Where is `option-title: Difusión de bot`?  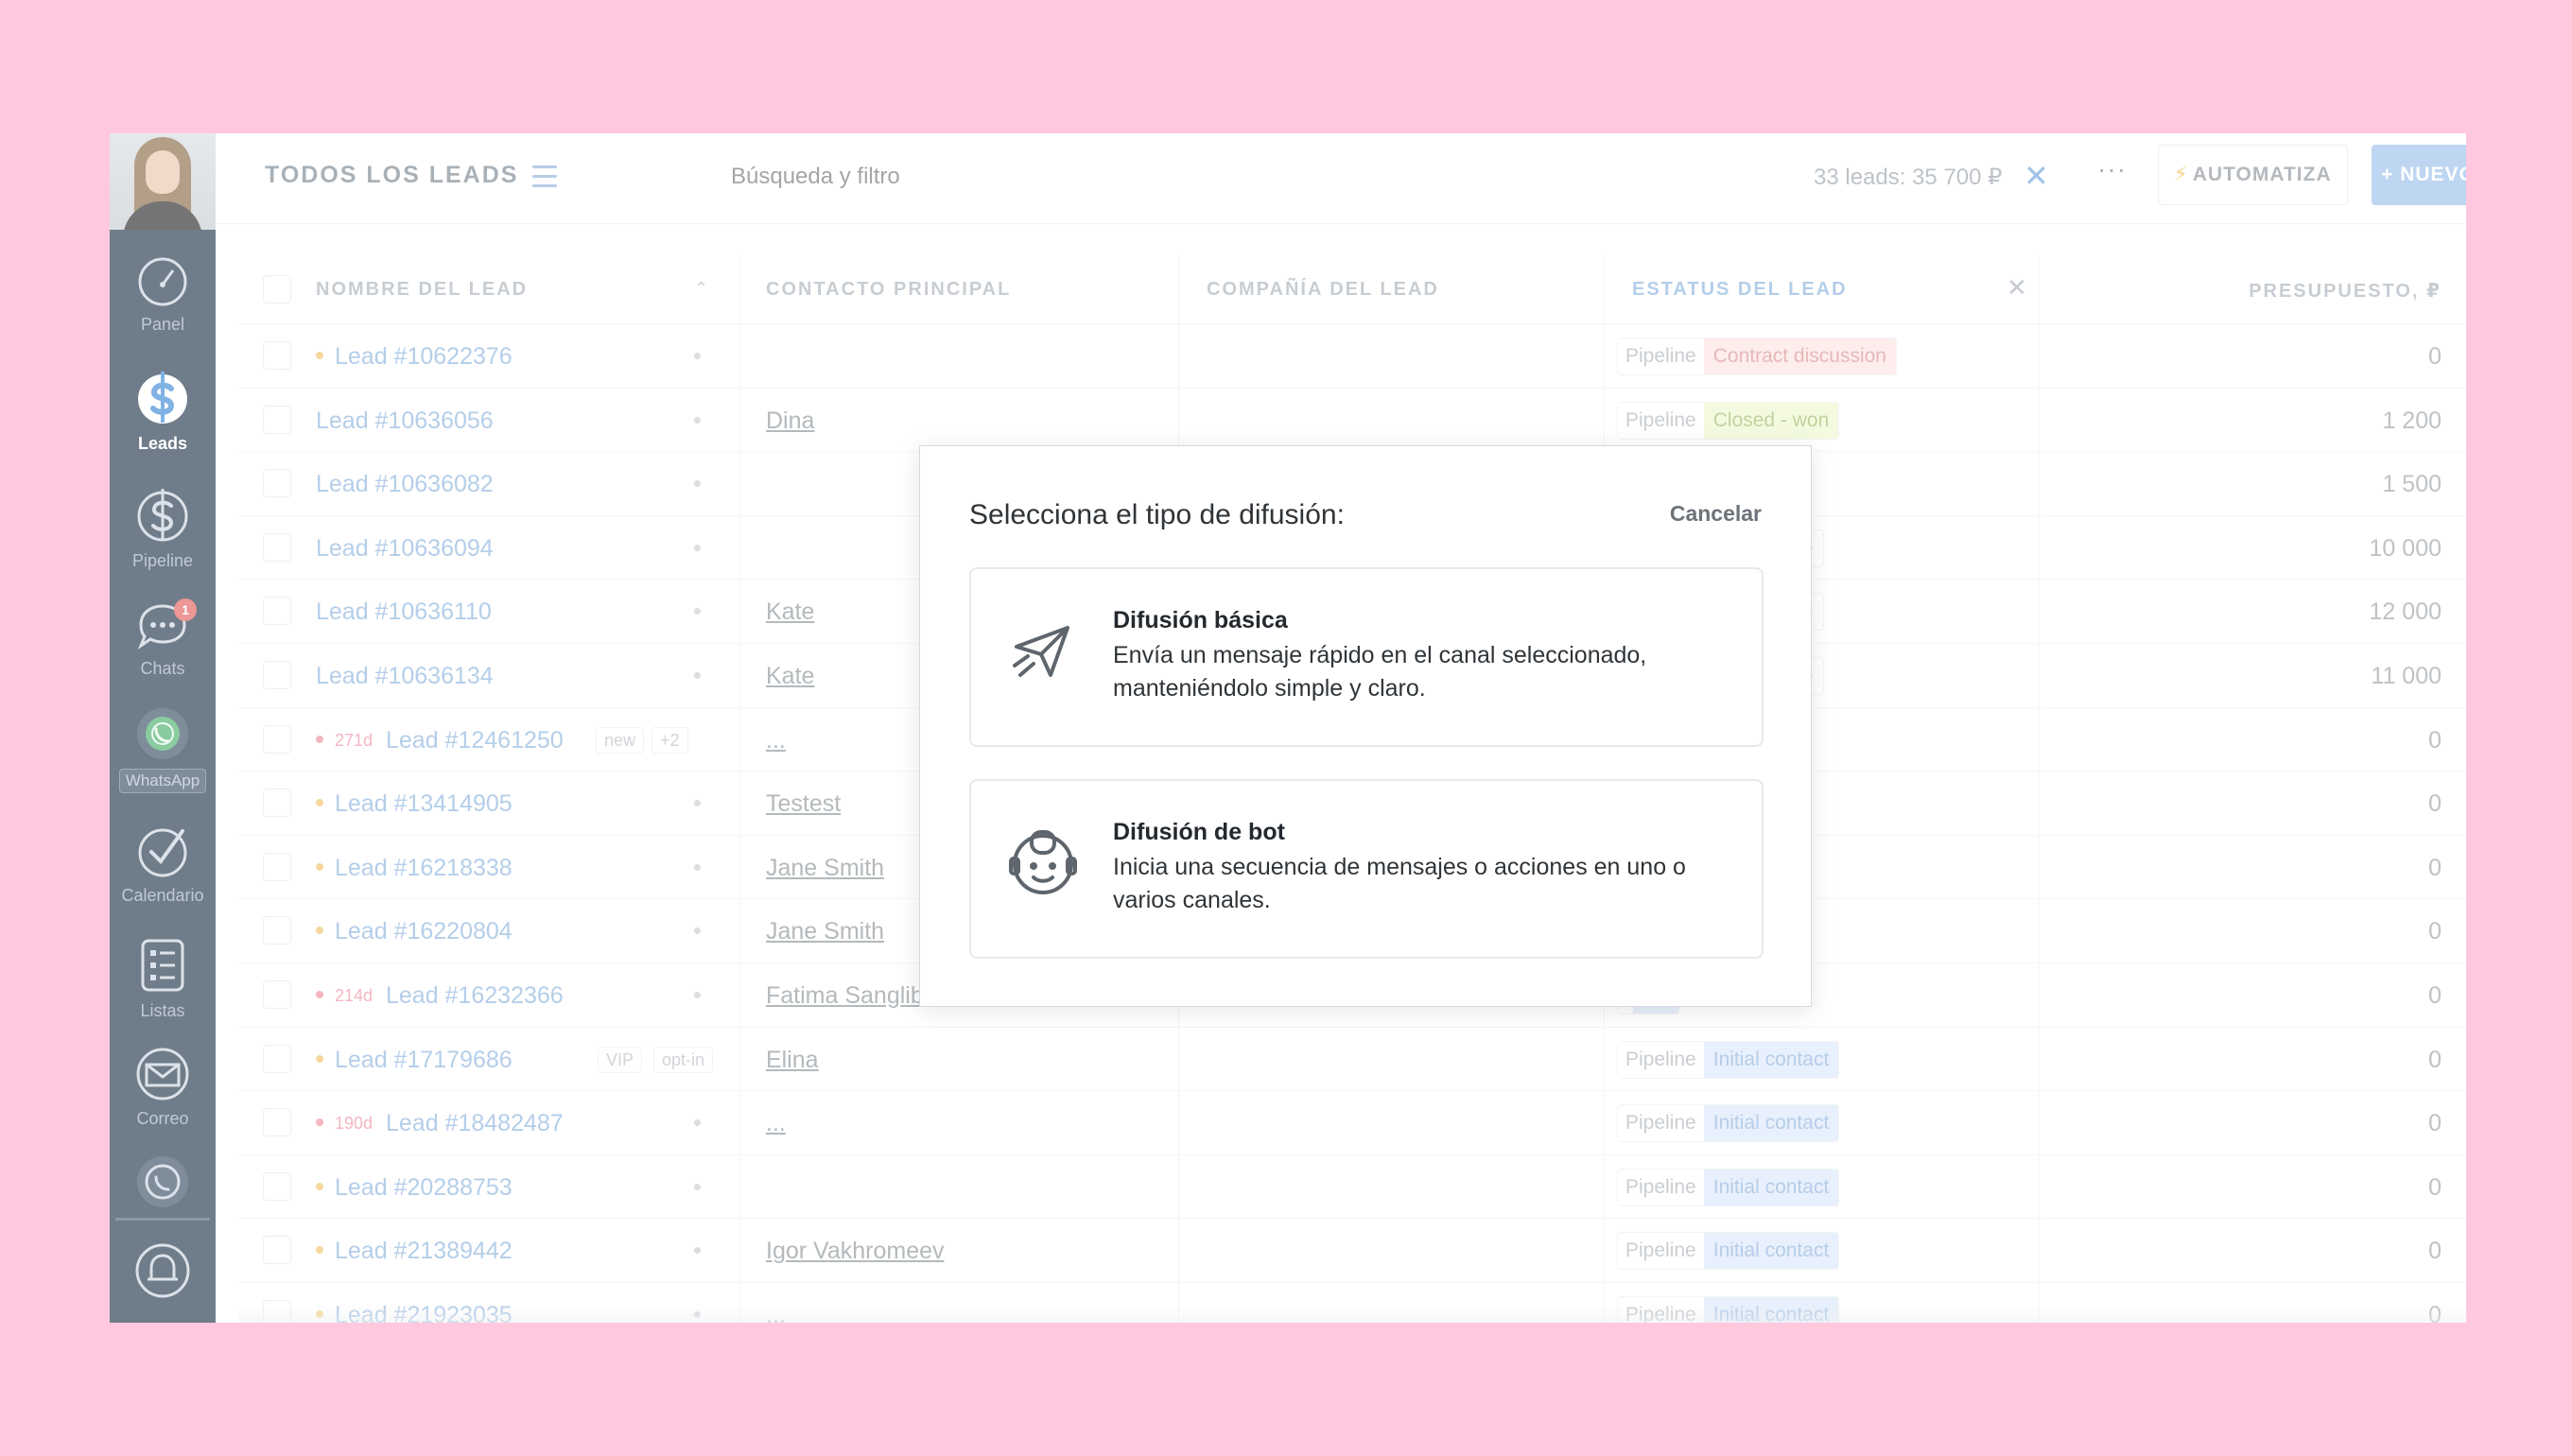 option-title: Difusión de bot is located at coordinates (1199, 832).